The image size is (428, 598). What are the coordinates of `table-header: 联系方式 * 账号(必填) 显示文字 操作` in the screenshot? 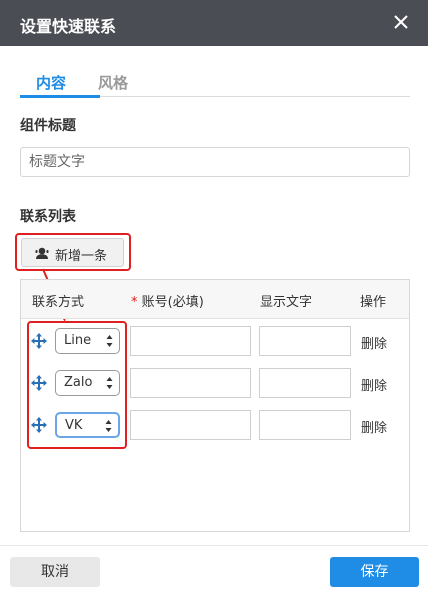 It's located at (215, 299).